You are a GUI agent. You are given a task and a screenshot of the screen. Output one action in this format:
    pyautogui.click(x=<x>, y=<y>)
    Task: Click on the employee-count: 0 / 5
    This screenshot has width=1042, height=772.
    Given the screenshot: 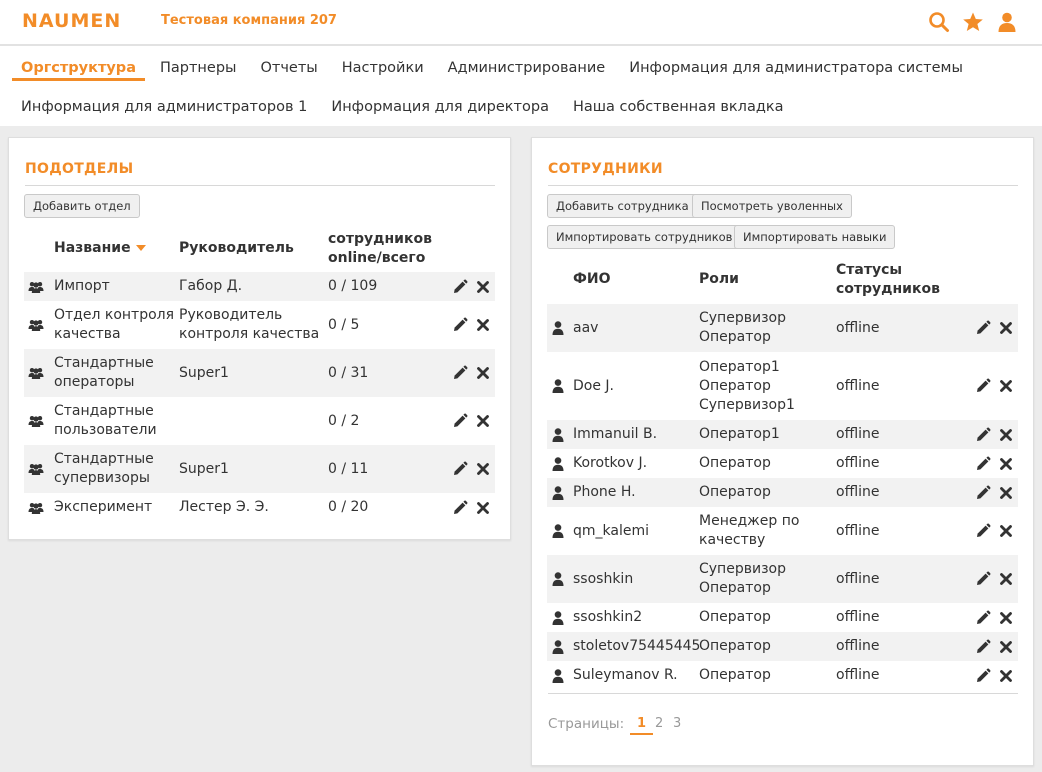 What is the action you would take?
    pyautogui.click(x=344, y=325)
    